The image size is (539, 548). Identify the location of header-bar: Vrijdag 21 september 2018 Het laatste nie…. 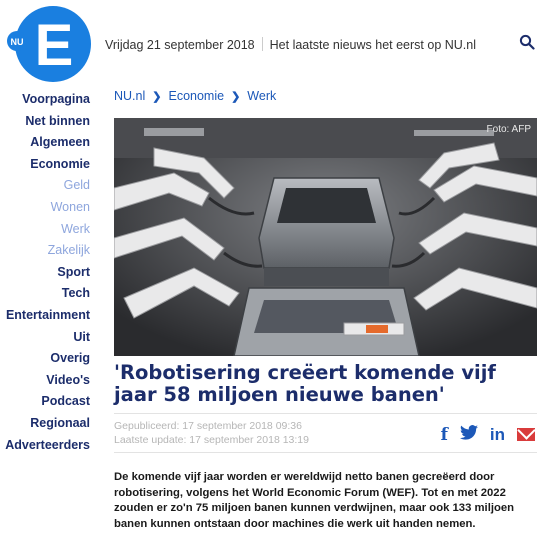
(290, 44).